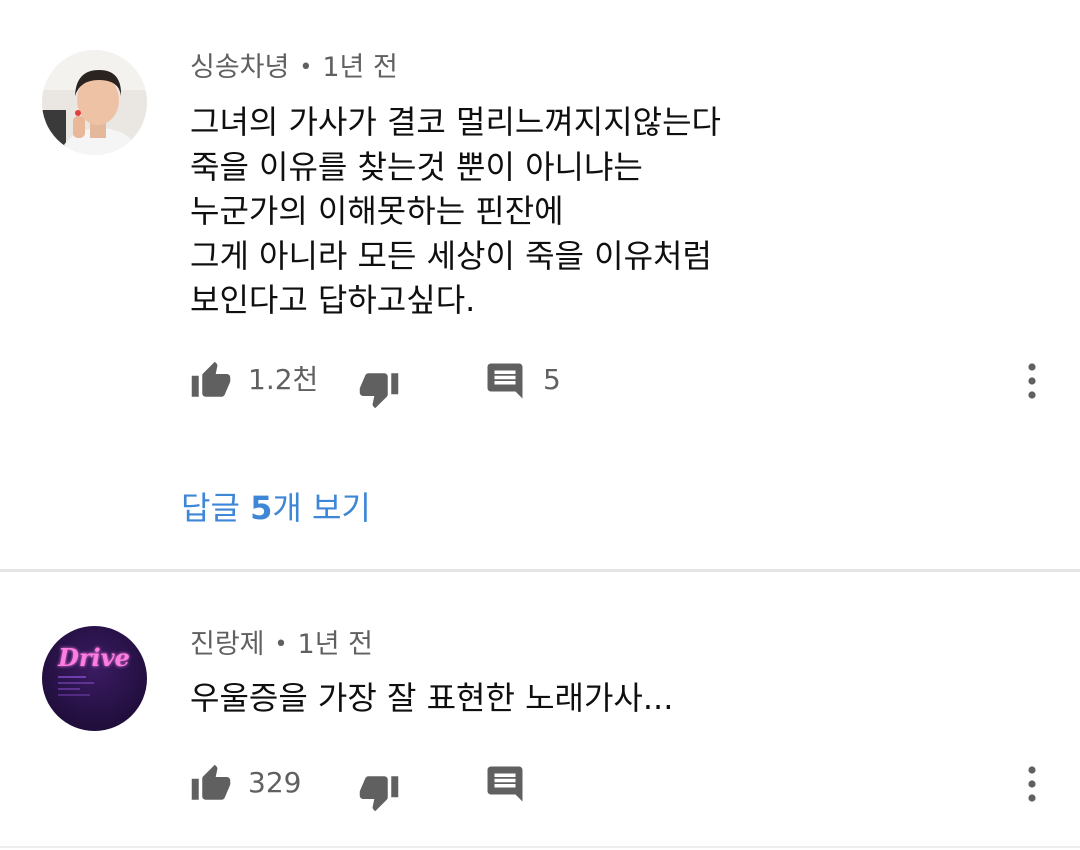  Describe the element at coordinates (227, 644) in the screenshot. I see `author-name: 진랑제` at that location.